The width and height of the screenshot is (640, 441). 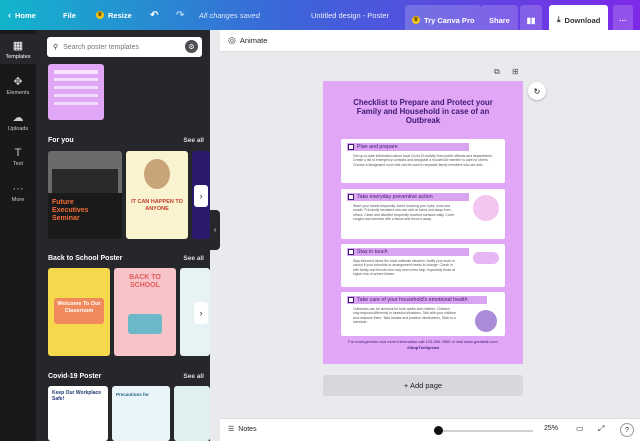 I want to click on filter-icon: ⚙, so click(x=191, y=46).